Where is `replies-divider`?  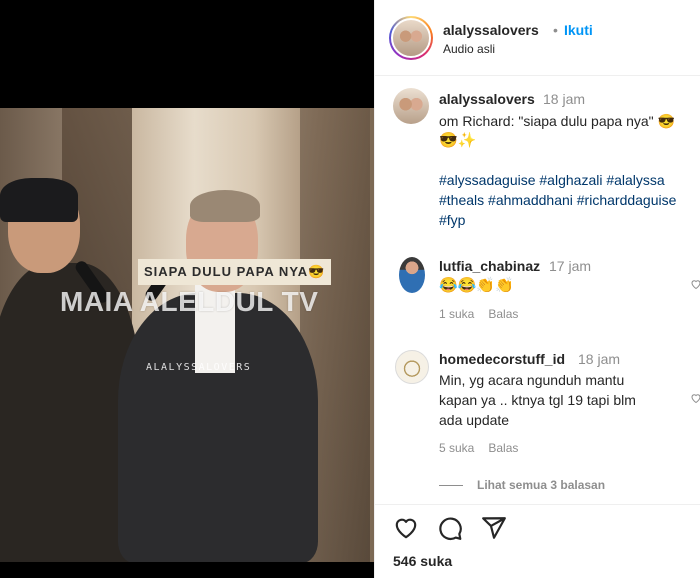 replies-divider is located at coordinates (451, 486).